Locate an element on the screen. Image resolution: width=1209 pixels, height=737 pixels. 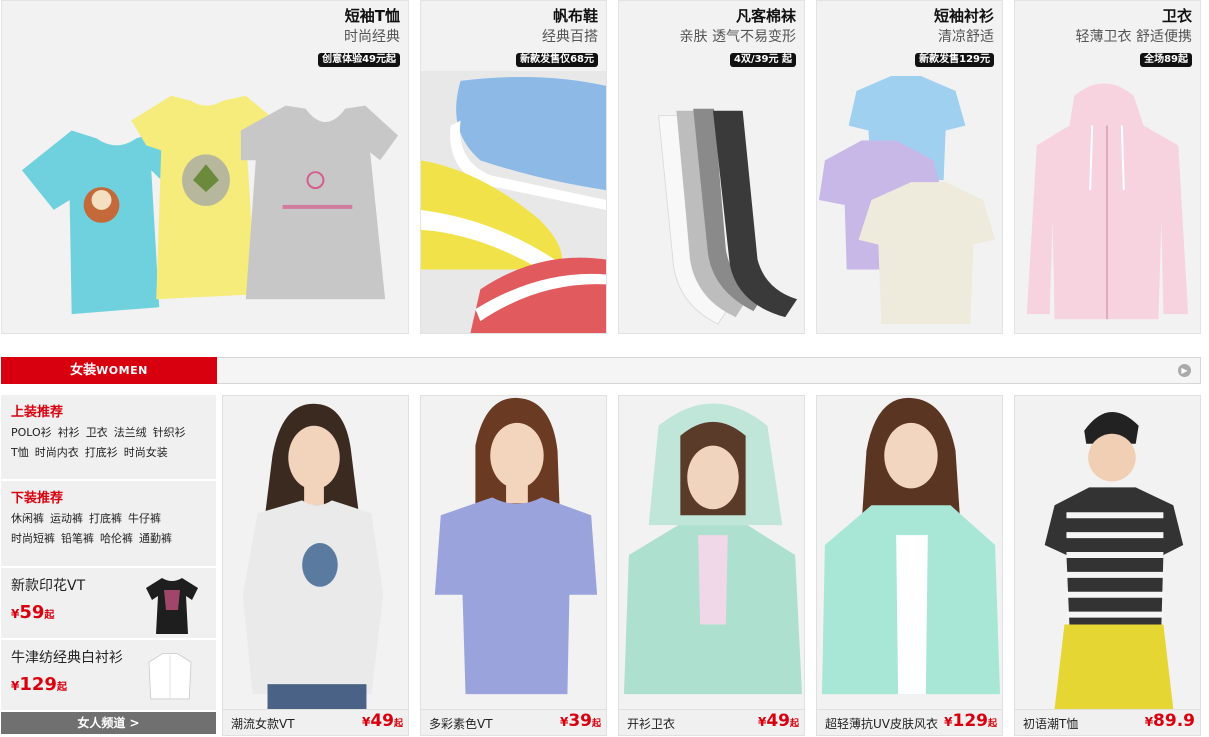
promo-badge: 4双/39元 起 is located at coordinates (762, 60).